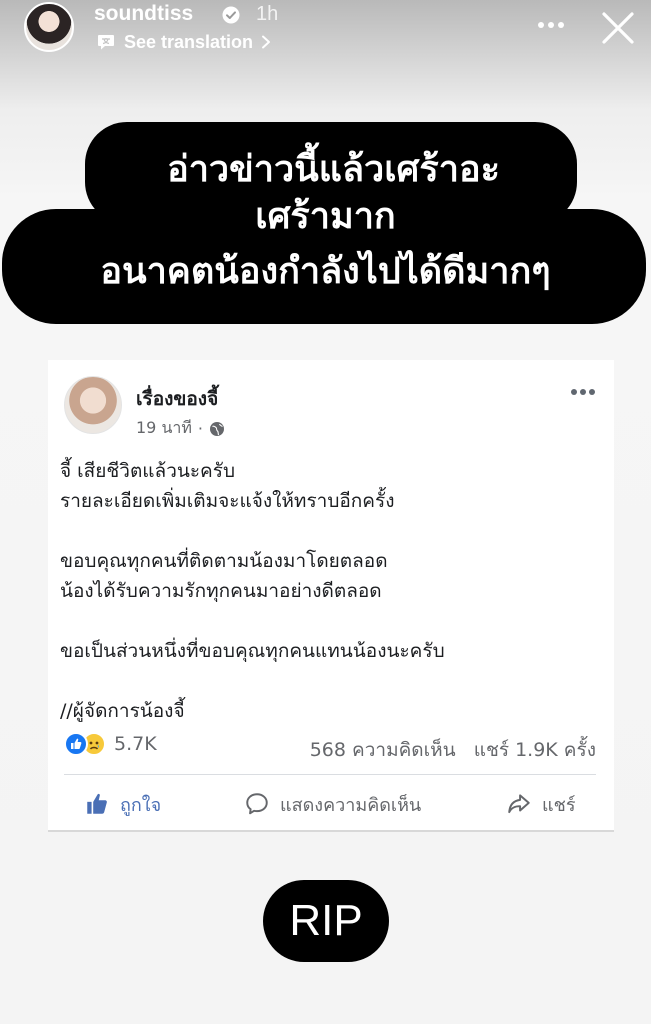  Describe the element at coordinates (541, 804) in the screenshot. I see `share-button: แชร์` at that location.